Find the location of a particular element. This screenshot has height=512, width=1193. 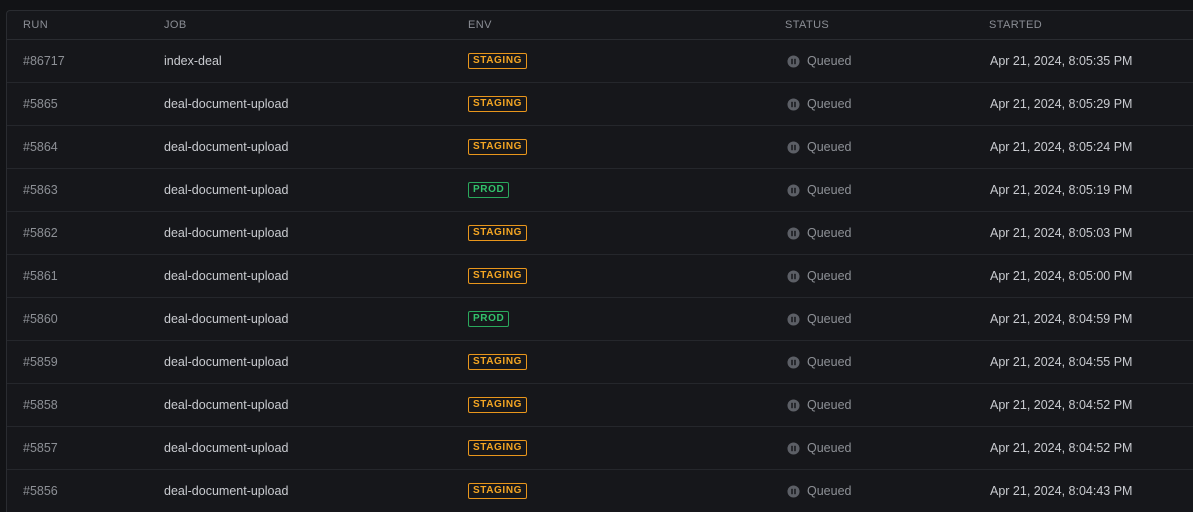

run-id: #5861 is located at coordinates (40, 276).